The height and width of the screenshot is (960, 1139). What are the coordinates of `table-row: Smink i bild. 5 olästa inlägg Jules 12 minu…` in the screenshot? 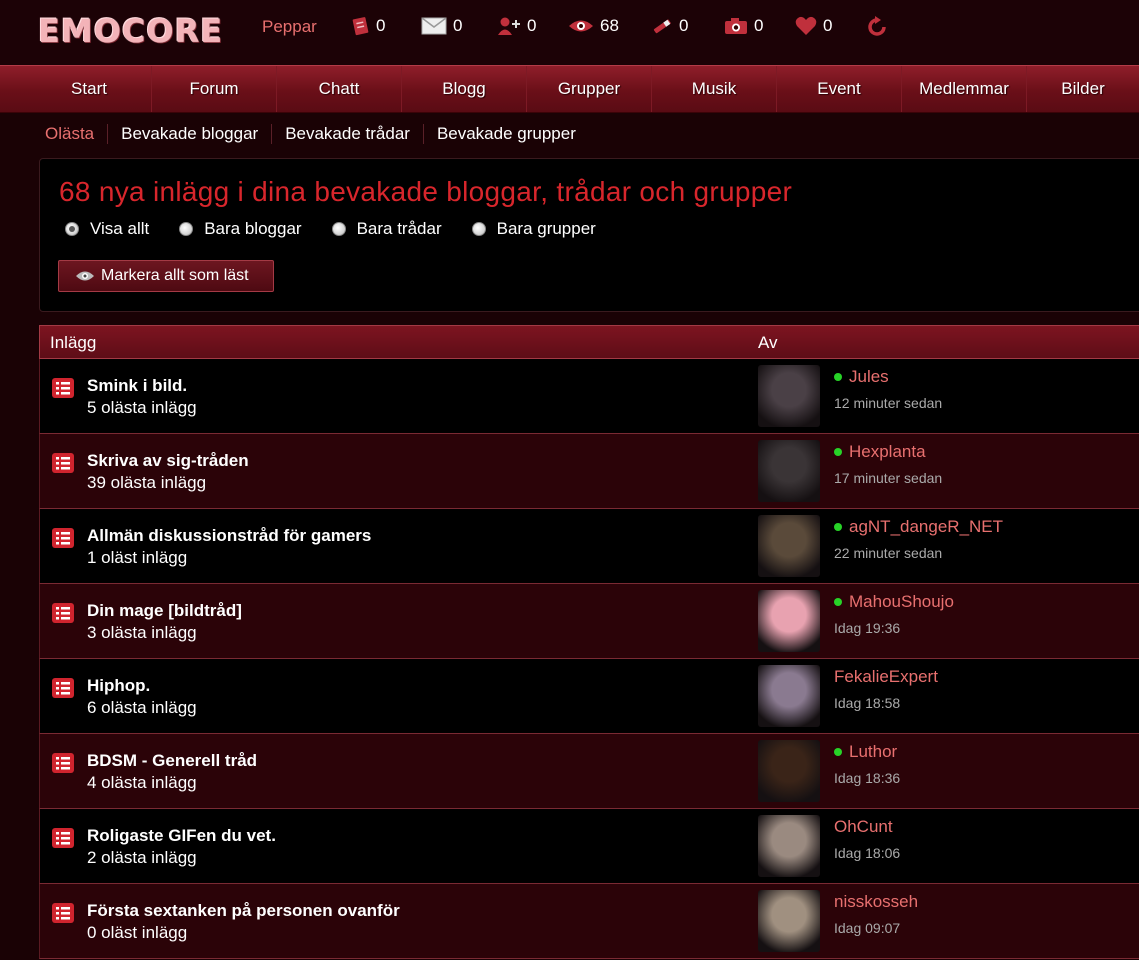 It's located at (589, 396).